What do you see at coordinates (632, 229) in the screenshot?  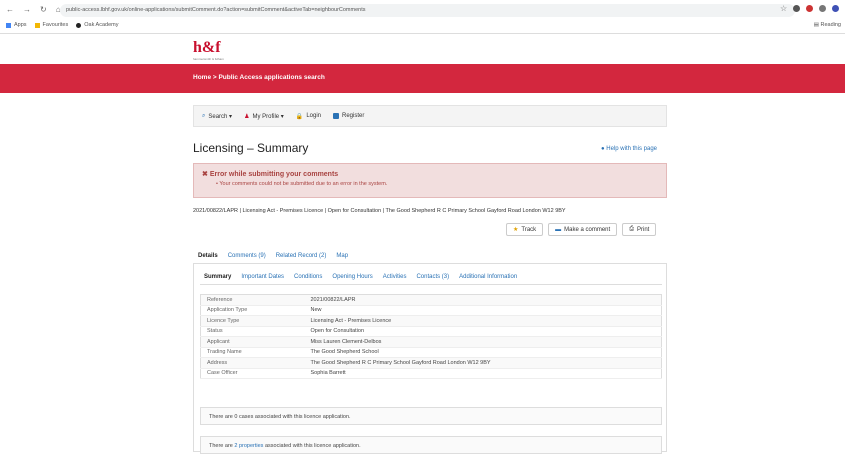 I see `print-icon: ⎙` at bounding box center [632, 229].